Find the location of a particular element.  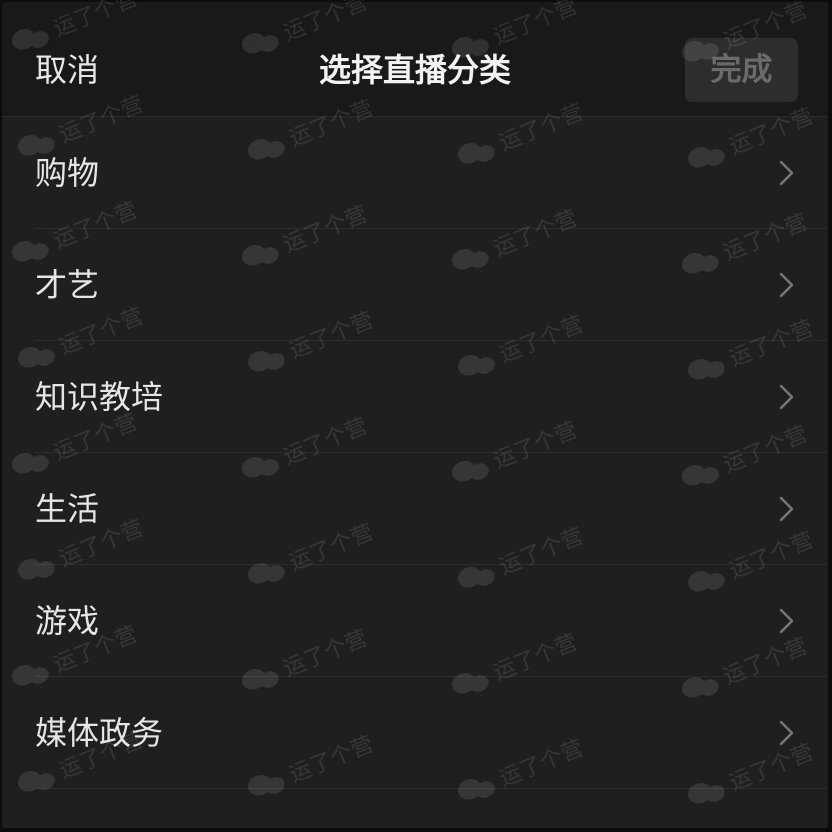

category-label: 生活 is located at coordinates (67, 509).